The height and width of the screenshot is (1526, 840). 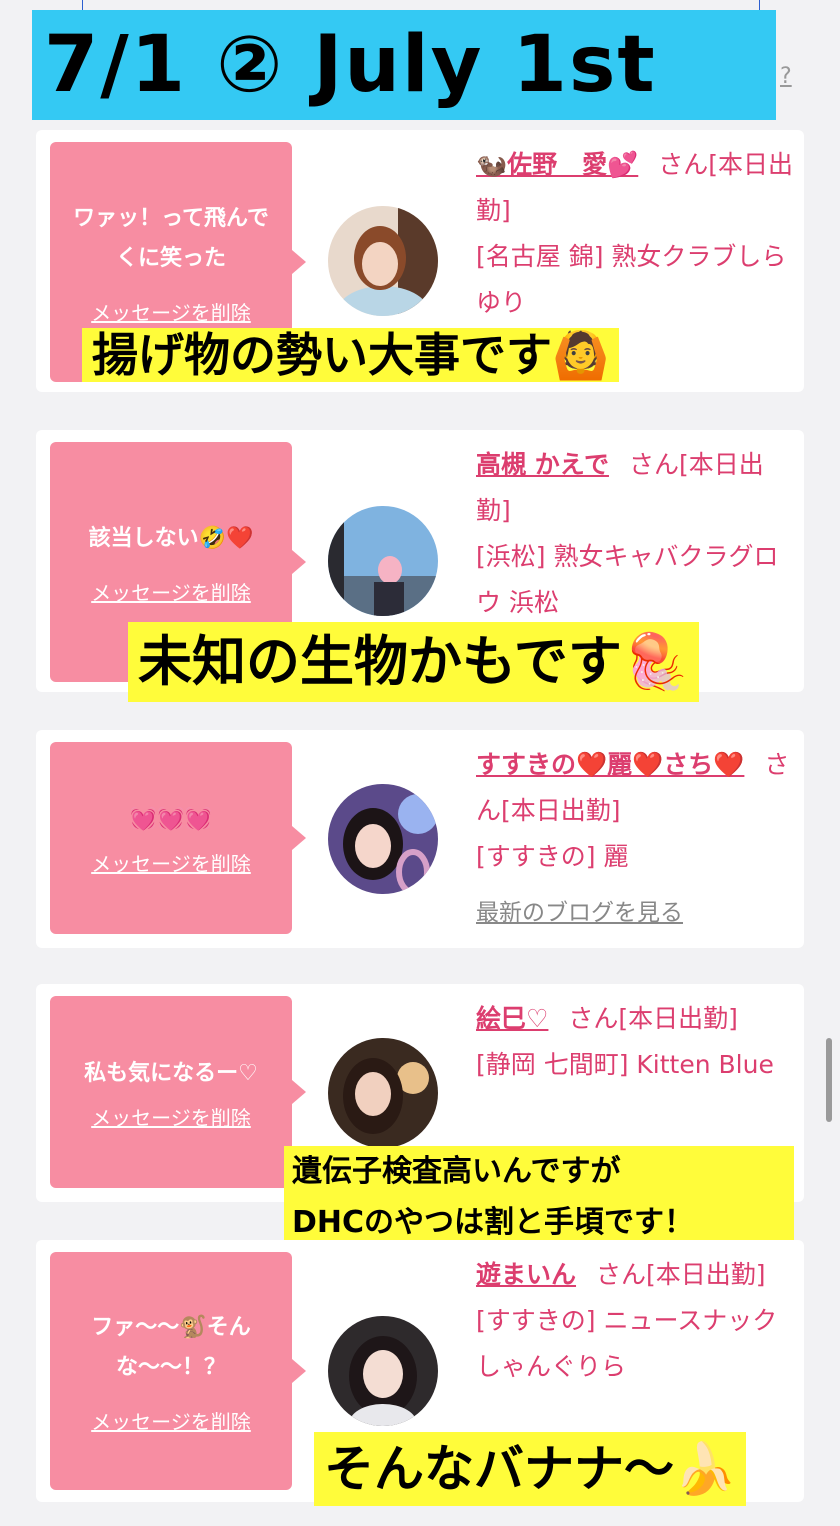 What do you see at coordinates (171, 1347) in the screenshot?
I see `message-text: ファ〜〜🐒そんな〜〜！？` at bounding box center [171, 1347].